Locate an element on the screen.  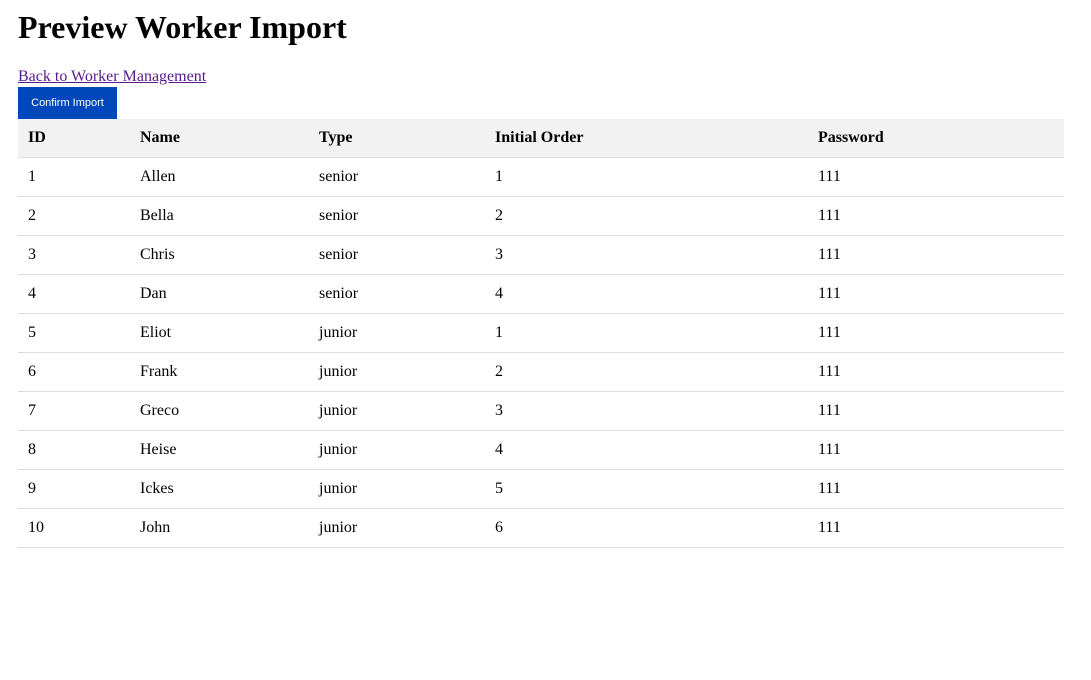
table-row: 7 Greco junior 3 111 is located at coordinates (541, 411).